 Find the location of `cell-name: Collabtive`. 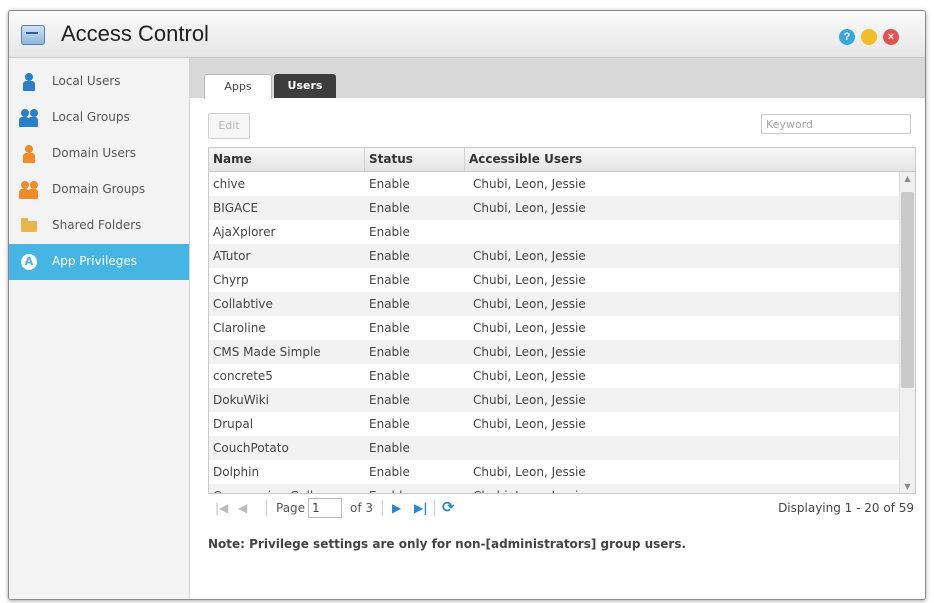

cell-name: Collabtive is located at coordinates (243, 304).